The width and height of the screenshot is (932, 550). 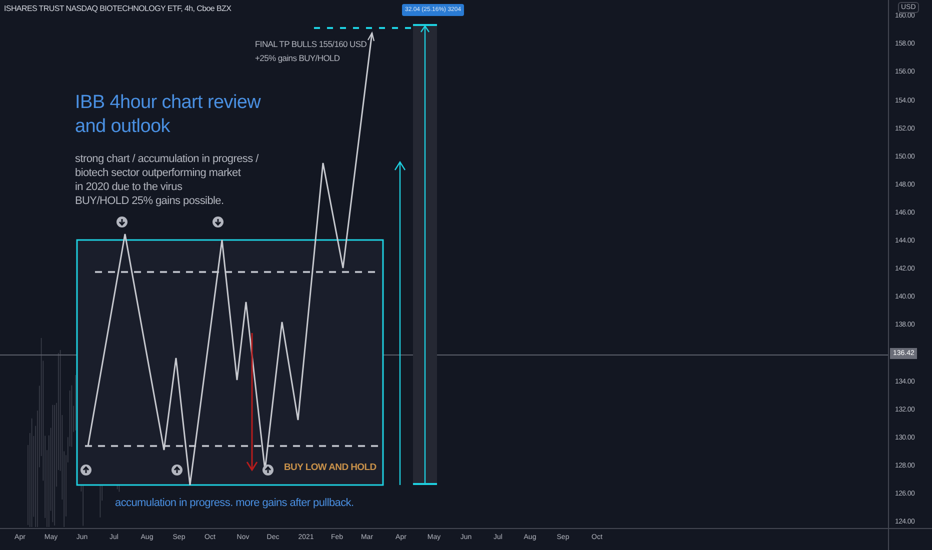 What do you see at coordinates (118, 8) in the screenshot?
I see `symbol-legend: ISHARES TRUST NASDAQ BIOTECHNOLOGY ETF, 4h, Cboe BZX` at bounding box center [118, 8].